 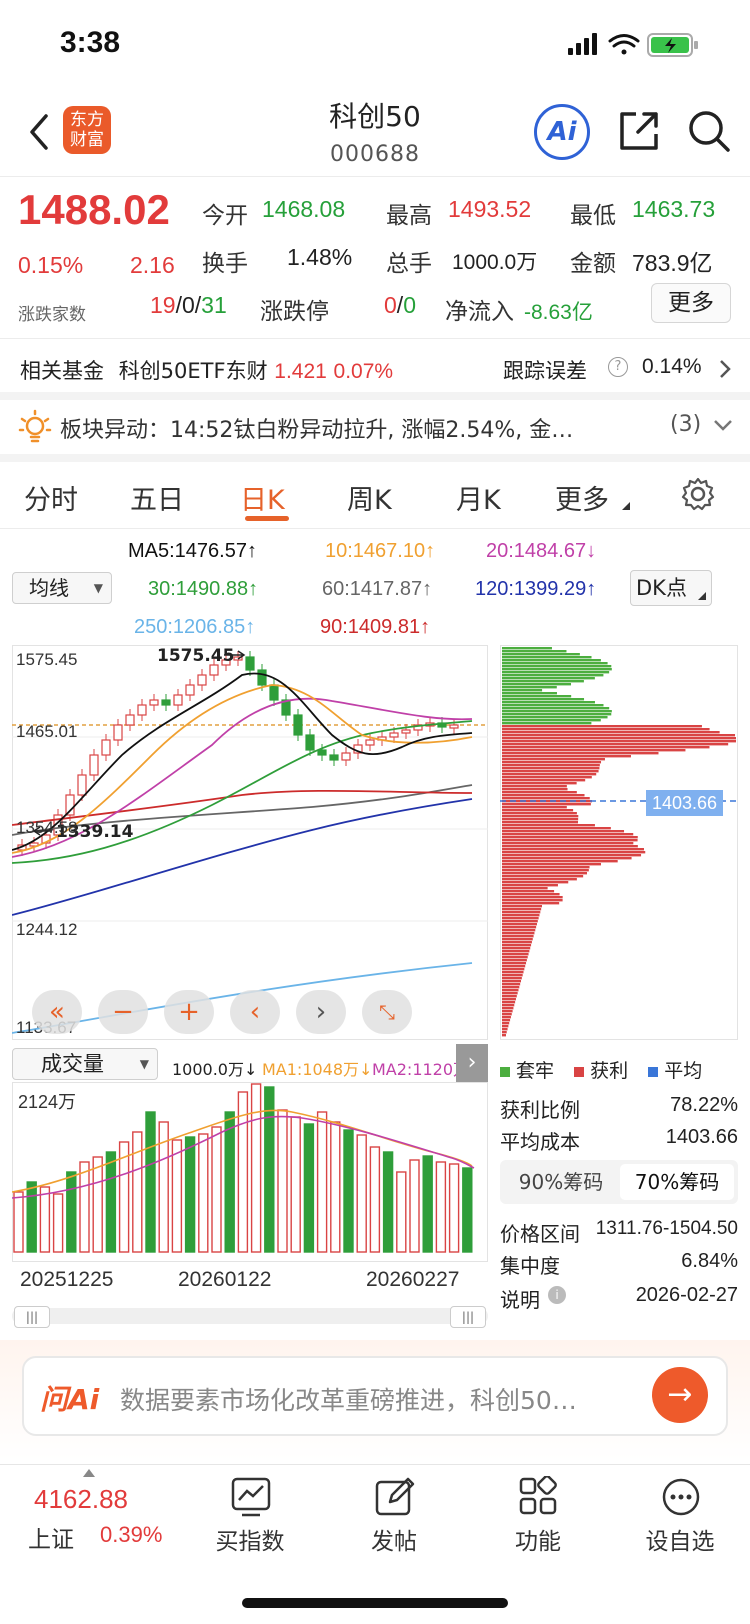 What do you see at coordinates (535, 1071) in the screenshot?
I see `legend-trapped: 套牢` at bounding box center [535, 1071].